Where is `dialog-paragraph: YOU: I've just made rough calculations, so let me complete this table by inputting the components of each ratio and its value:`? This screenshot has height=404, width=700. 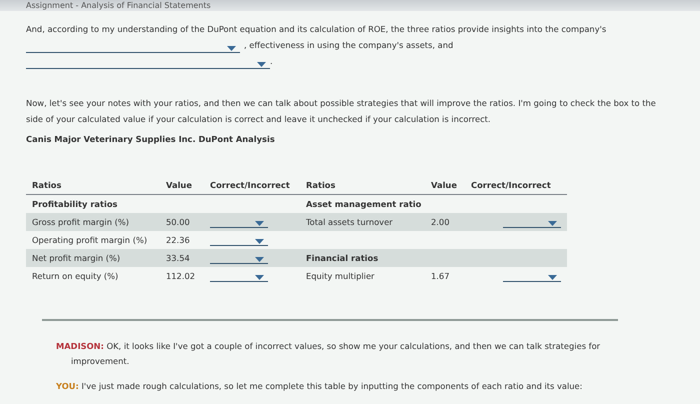
dialog-paragraph: YOU: I've just made rough calculations, so let me complete this table by inputting the components of each ratio and its value: is located at coordinates (320, 387).